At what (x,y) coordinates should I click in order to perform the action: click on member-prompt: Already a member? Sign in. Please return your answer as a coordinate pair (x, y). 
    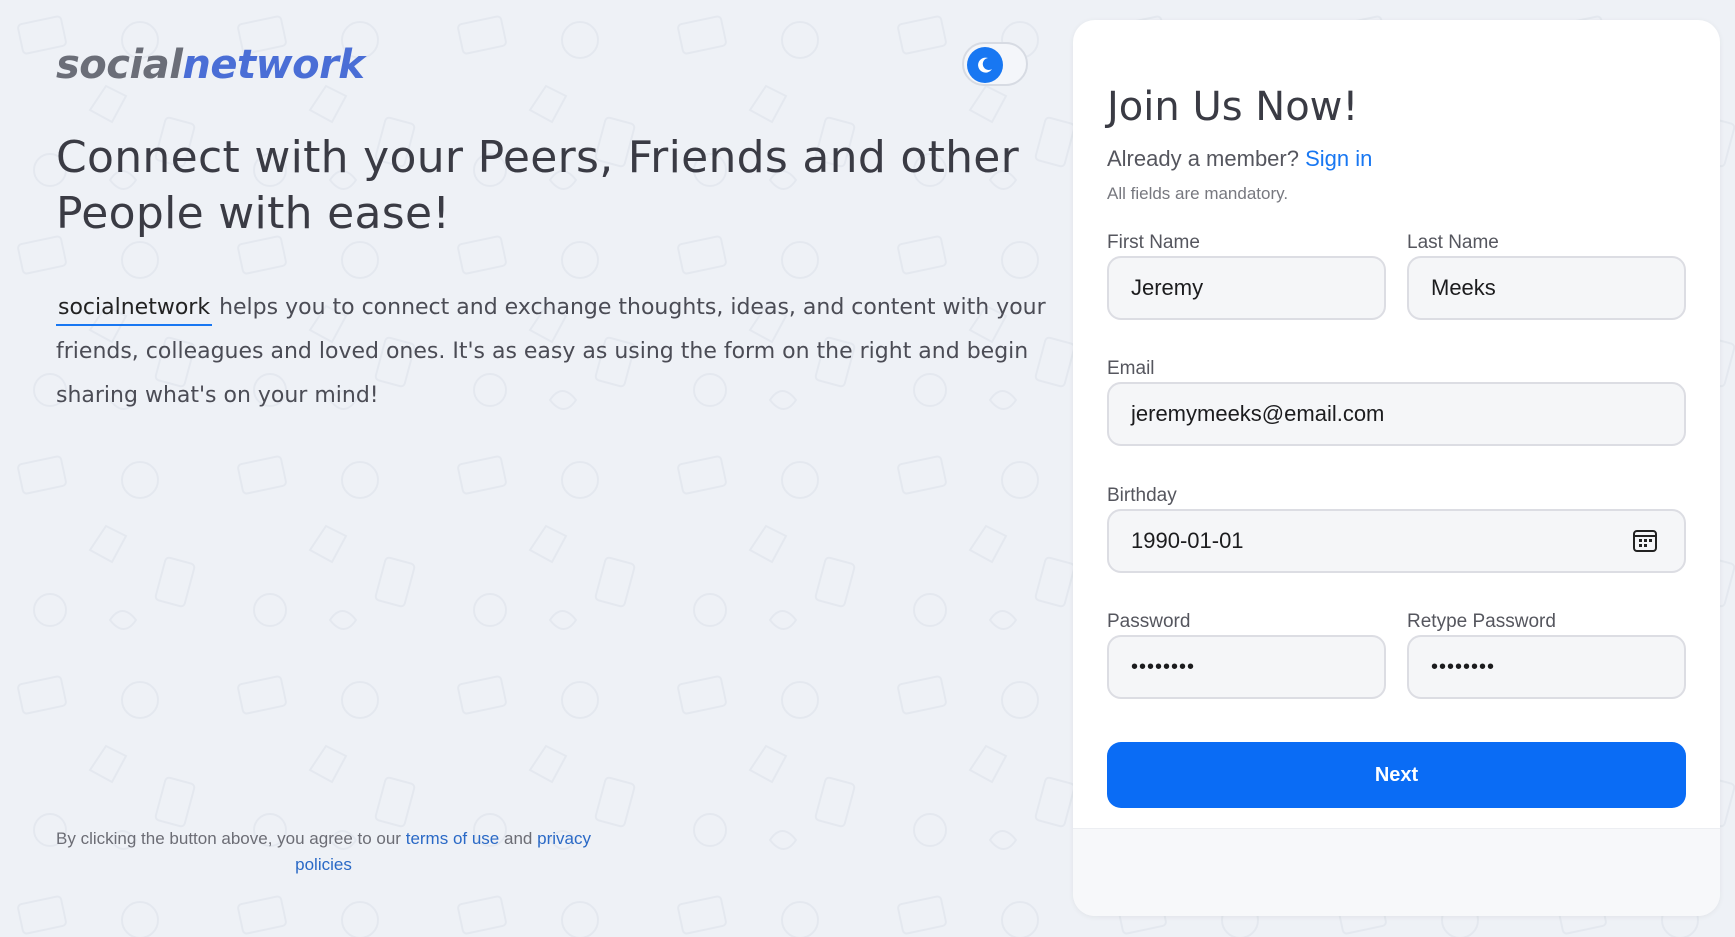
    Looking at the image, I should click on (1239, 159).